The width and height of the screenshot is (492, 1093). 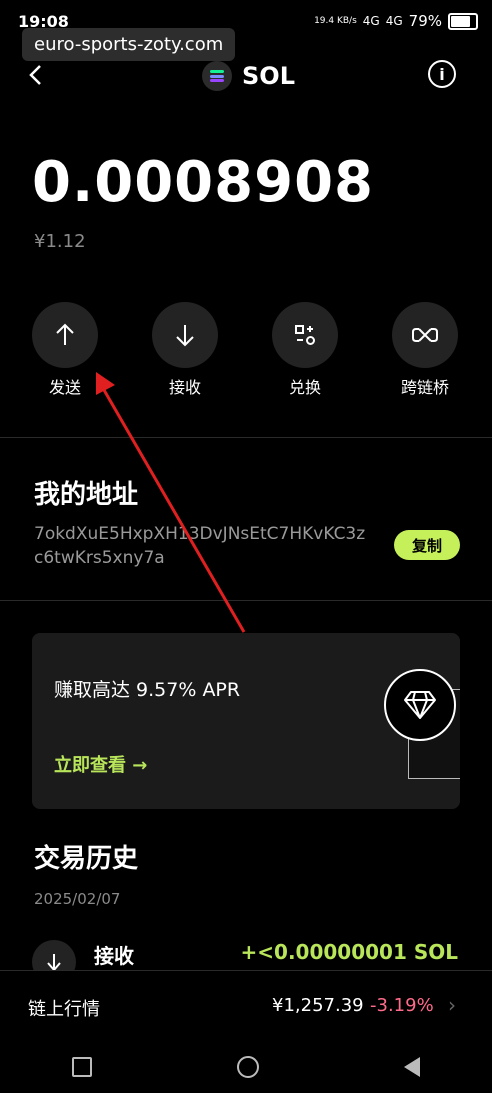 I want to click on copy-address-button: 复制, so click(x=427, y=545).